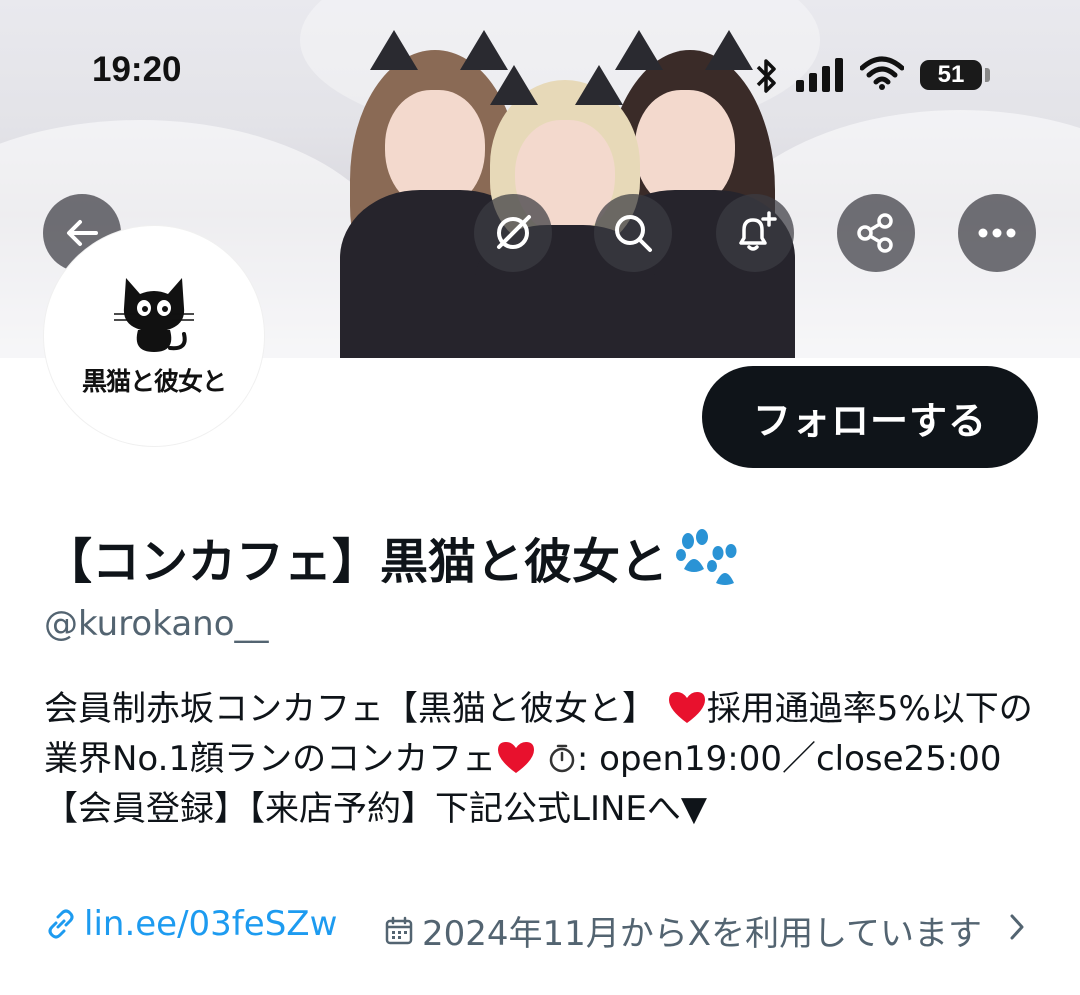 The height and width of the screenshot is (995, 1080). I want to click on search-icon, so click(633, 233).